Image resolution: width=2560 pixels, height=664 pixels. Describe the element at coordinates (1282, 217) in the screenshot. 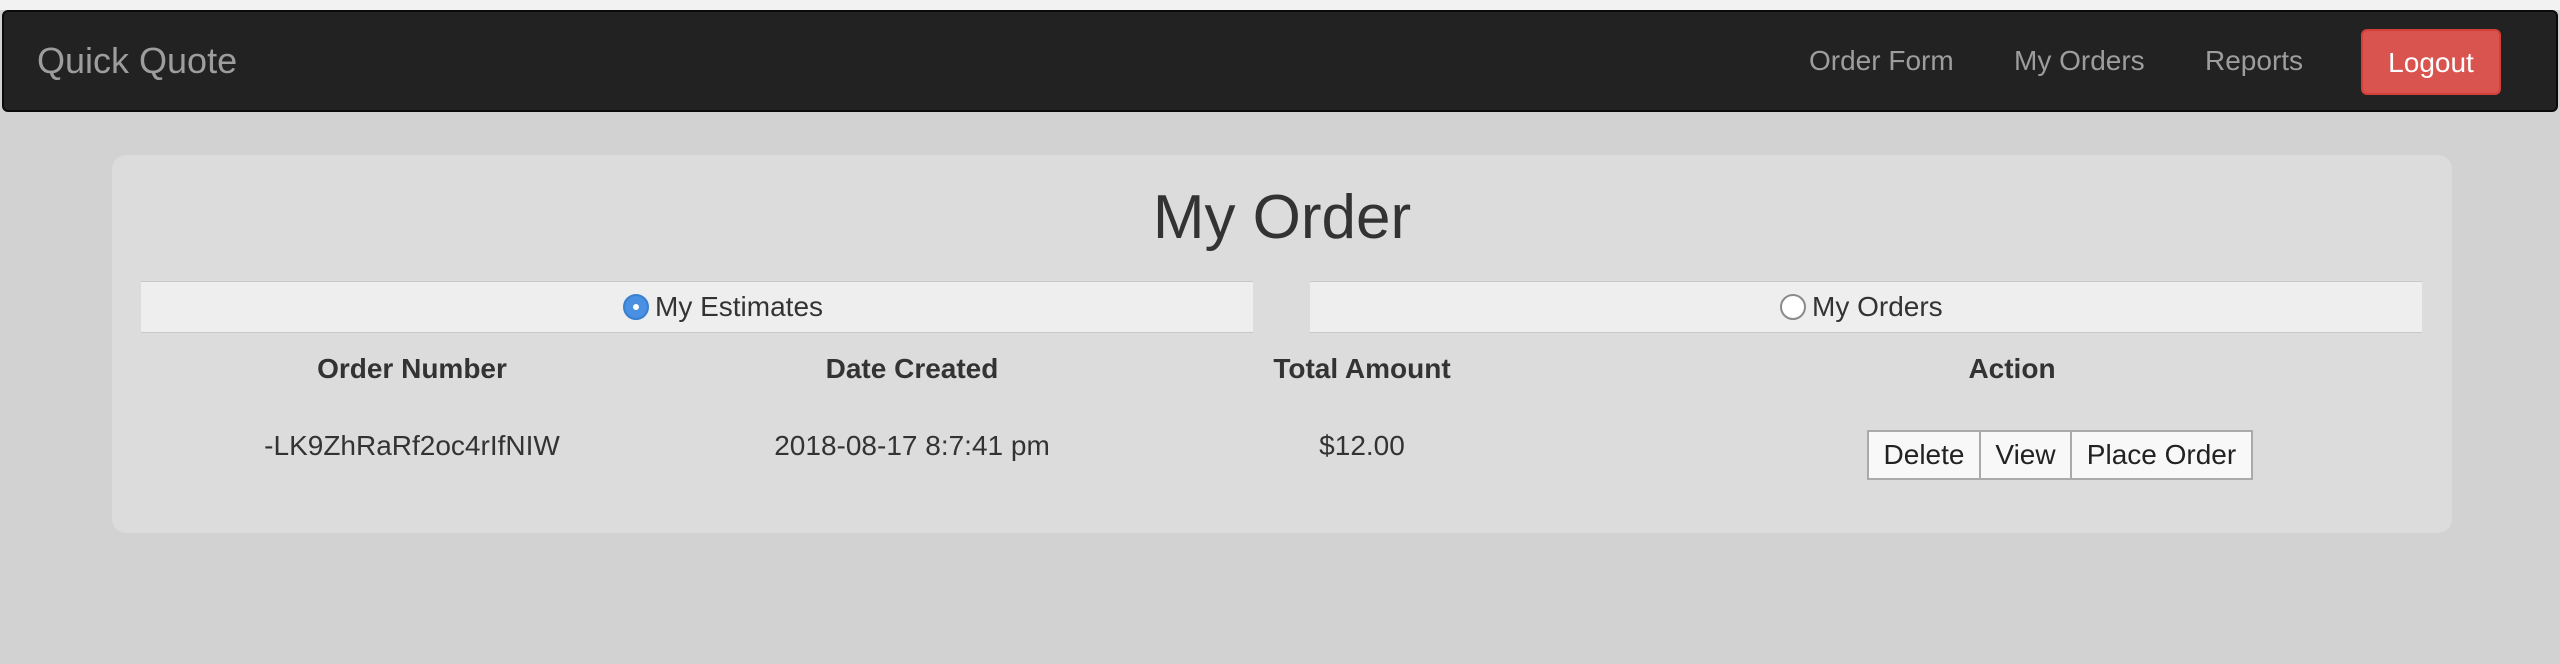

I see `page-title: My Order` at that location.